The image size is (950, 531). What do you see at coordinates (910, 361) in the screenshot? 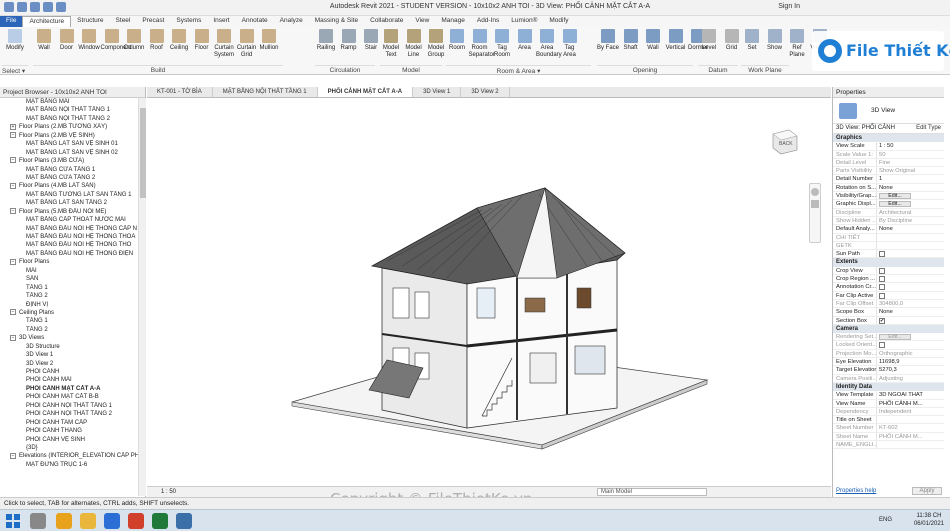
I see `property-value: 11698,9` at bounding box center [910, 361].